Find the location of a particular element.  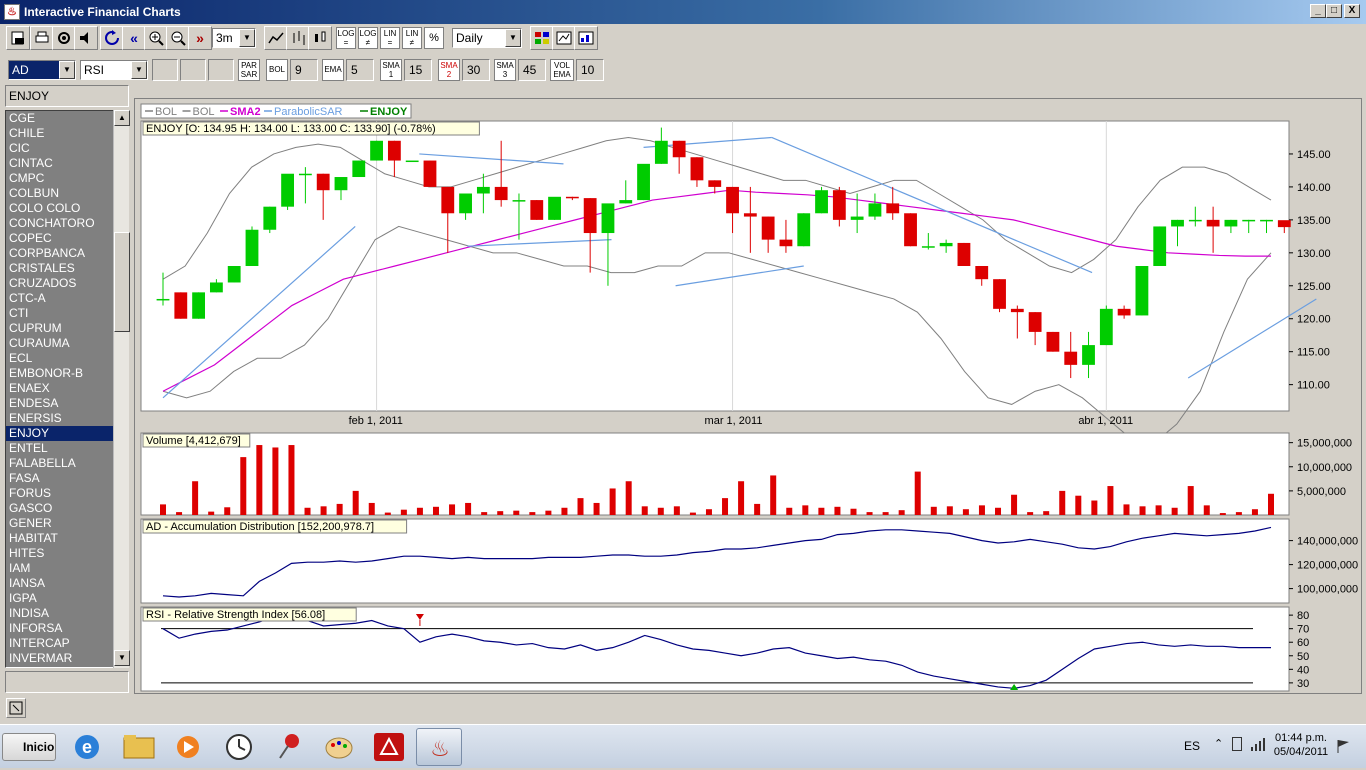

vol-ema-button: VOL EMA is located at coordinates (562, 70).